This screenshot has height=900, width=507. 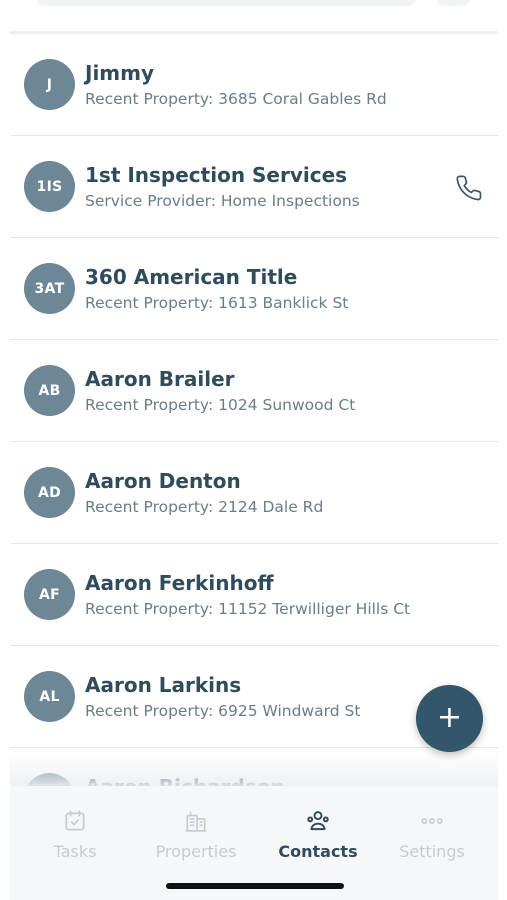 What do you see at coordinates (318, 821) in the screenshot?
I see `people-icon` at bounding box center [318, 821].